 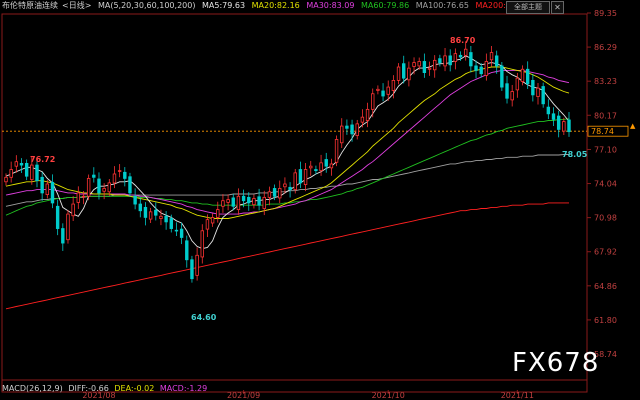 What do you see at coordinates (204, 317) in the screenshot?
I see `low-price-label: 64.60` at bounding box center [204, 317].